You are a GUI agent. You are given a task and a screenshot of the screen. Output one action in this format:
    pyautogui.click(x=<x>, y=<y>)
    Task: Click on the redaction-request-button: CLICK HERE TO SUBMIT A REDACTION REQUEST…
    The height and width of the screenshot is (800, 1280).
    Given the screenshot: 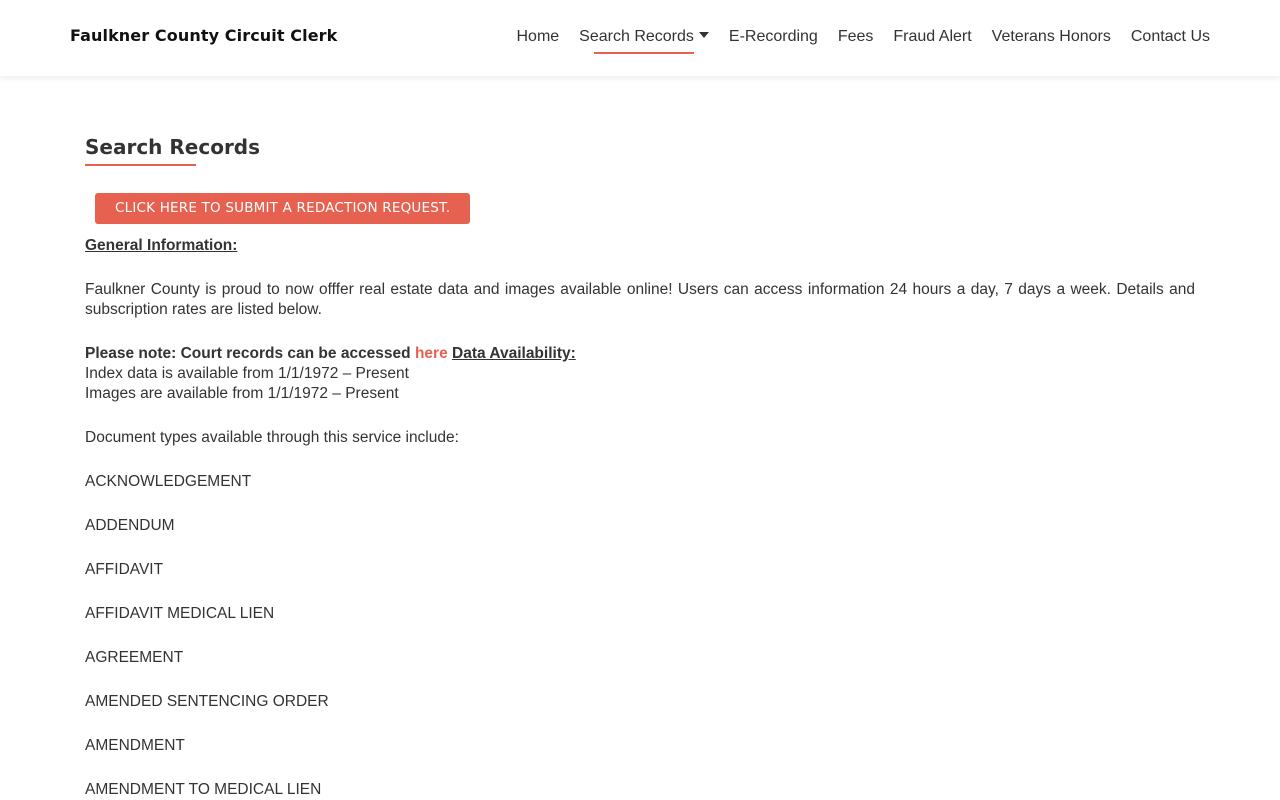 What is the action you would take?
    pyautogui.click(x=283, y=208)
    